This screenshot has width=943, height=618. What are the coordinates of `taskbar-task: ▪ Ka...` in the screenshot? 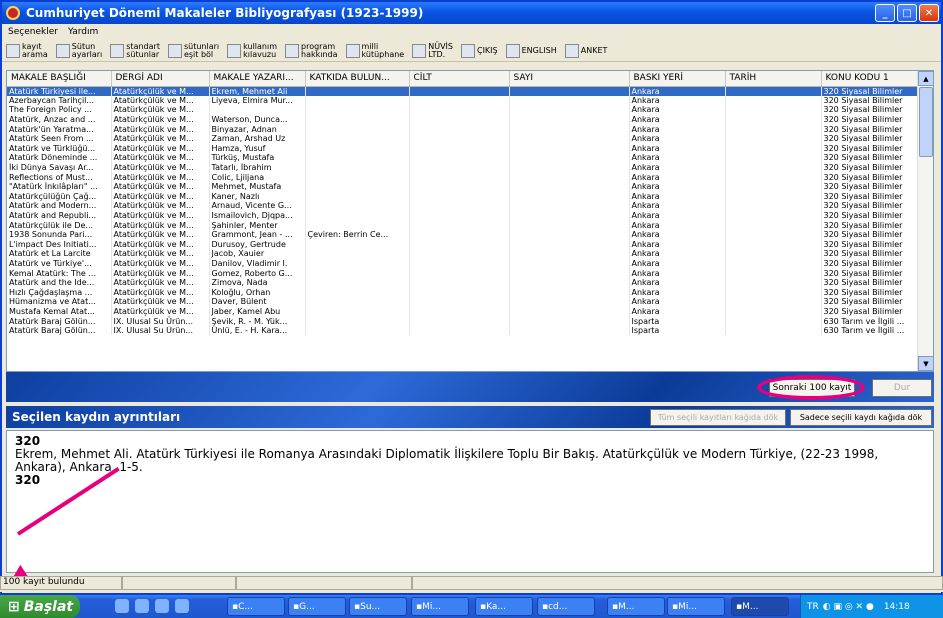 It's located at (504, 606).